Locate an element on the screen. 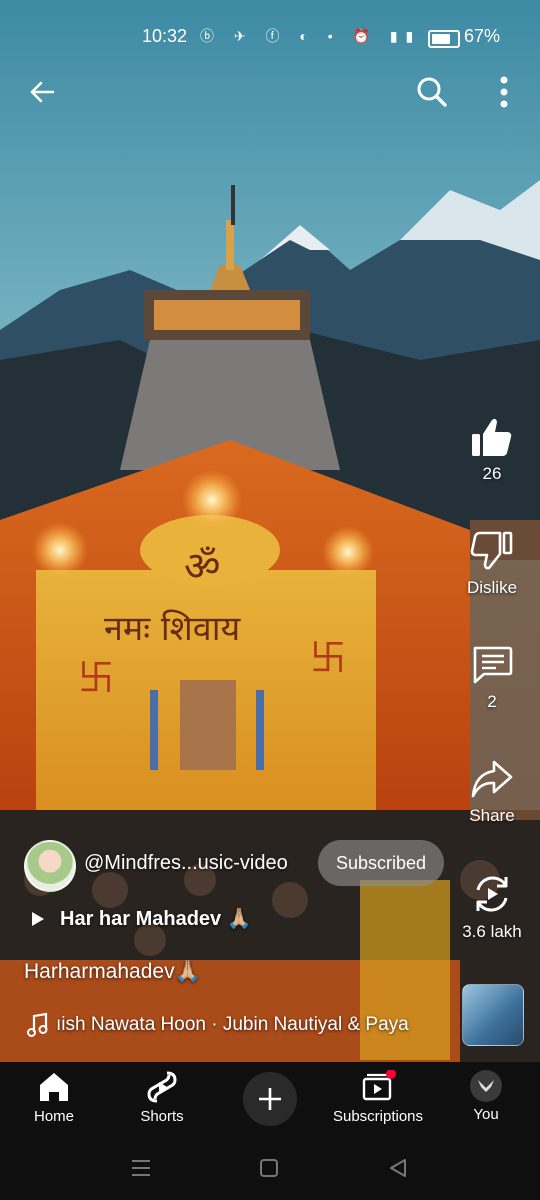  back-arrow-icon is located at coordinates (42, 92).